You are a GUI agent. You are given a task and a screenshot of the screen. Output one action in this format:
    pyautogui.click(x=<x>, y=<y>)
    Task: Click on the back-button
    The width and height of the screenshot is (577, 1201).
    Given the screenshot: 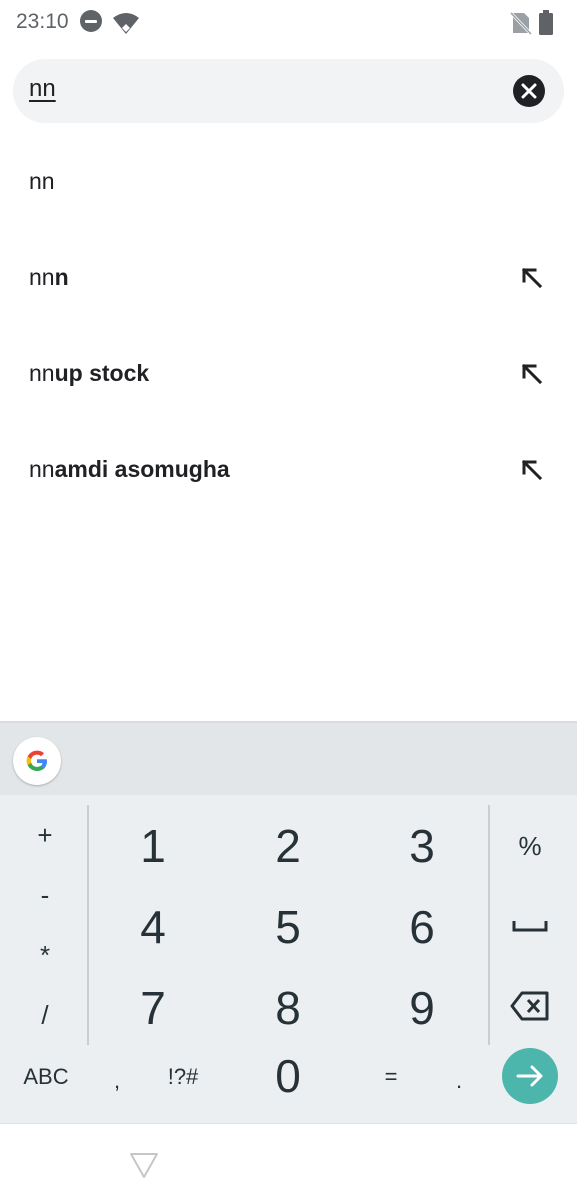 What is the action you would take?
    pyautogui.click(x=144, y=1167)
    